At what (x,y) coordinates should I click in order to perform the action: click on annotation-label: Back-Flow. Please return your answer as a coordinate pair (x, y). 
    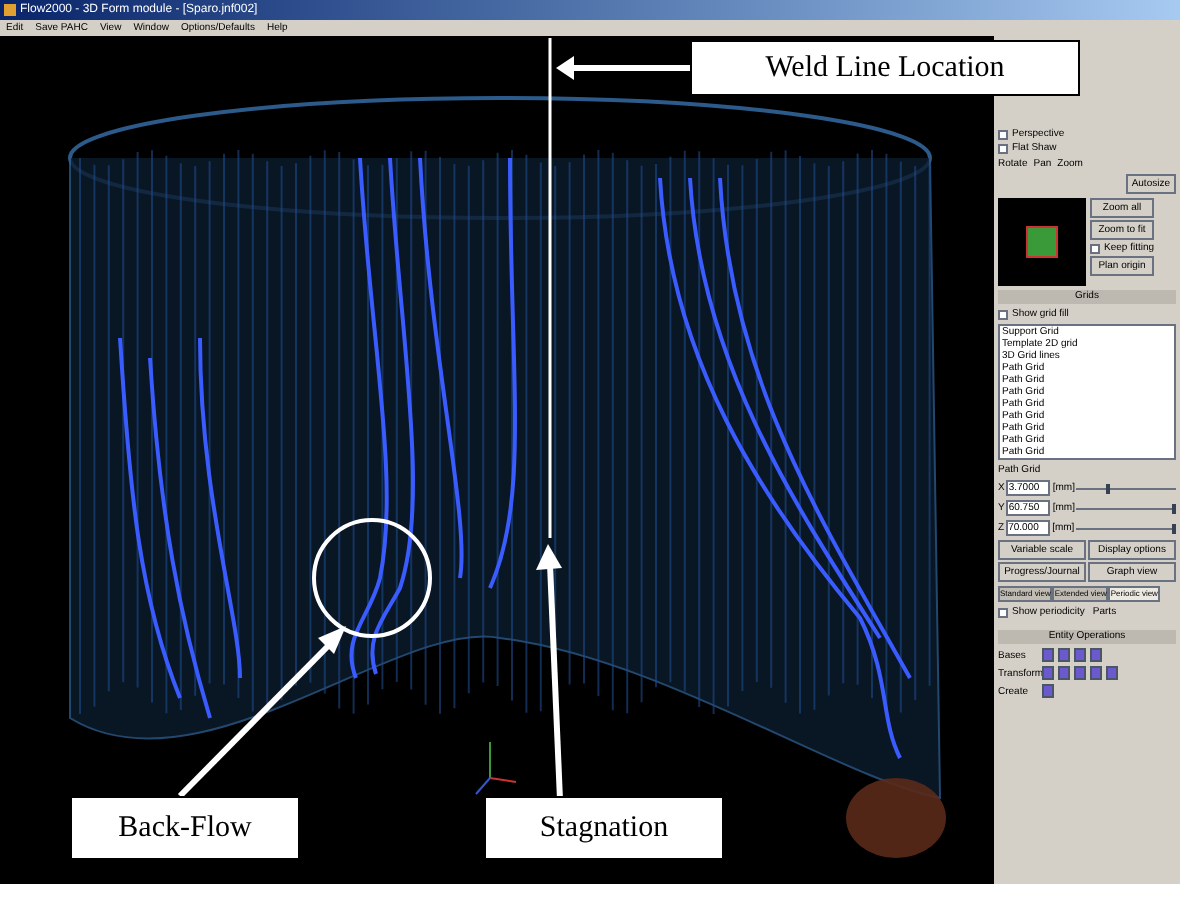
    Looking at the image, I should click on (185, 828).